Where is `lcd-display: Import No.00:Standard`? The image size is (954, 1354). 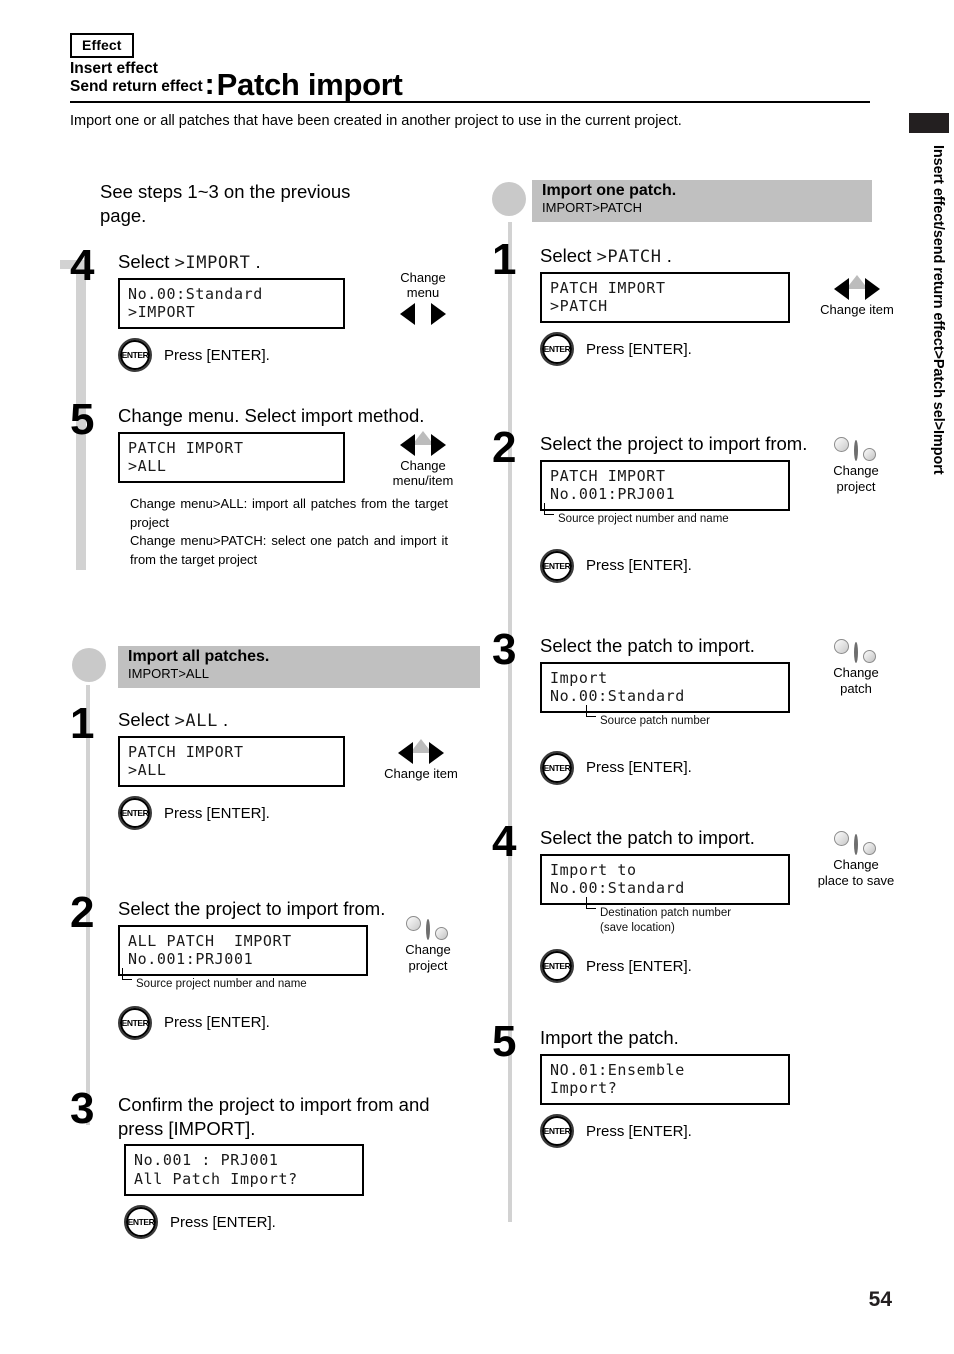 lcd-display: Import No.00:Standard is located at coordinates (665, 687).